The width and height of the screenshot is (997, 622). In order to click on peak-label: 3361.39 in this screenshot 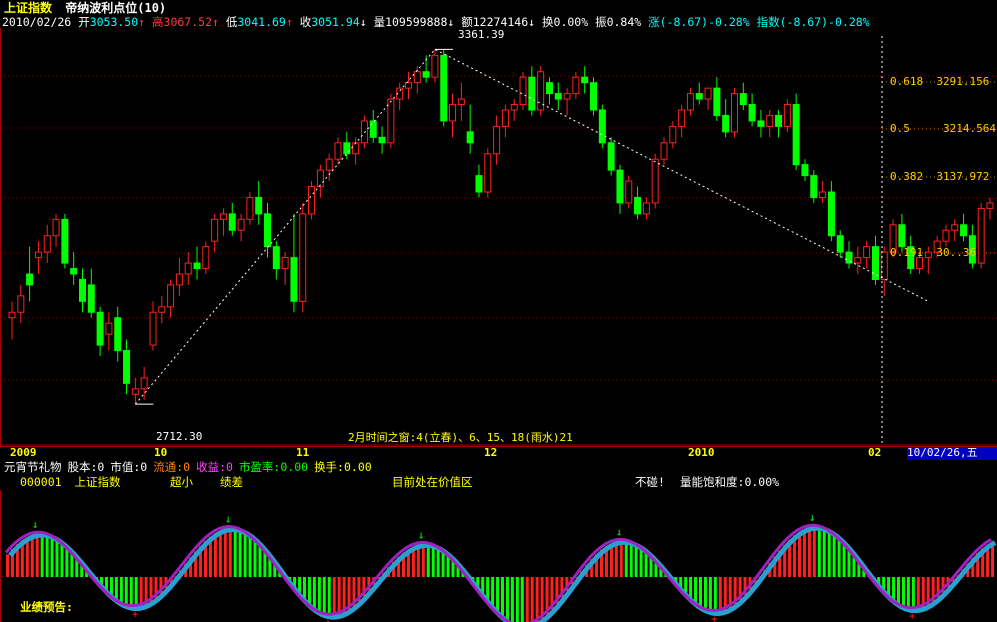, I will do `click(481, 34)`.